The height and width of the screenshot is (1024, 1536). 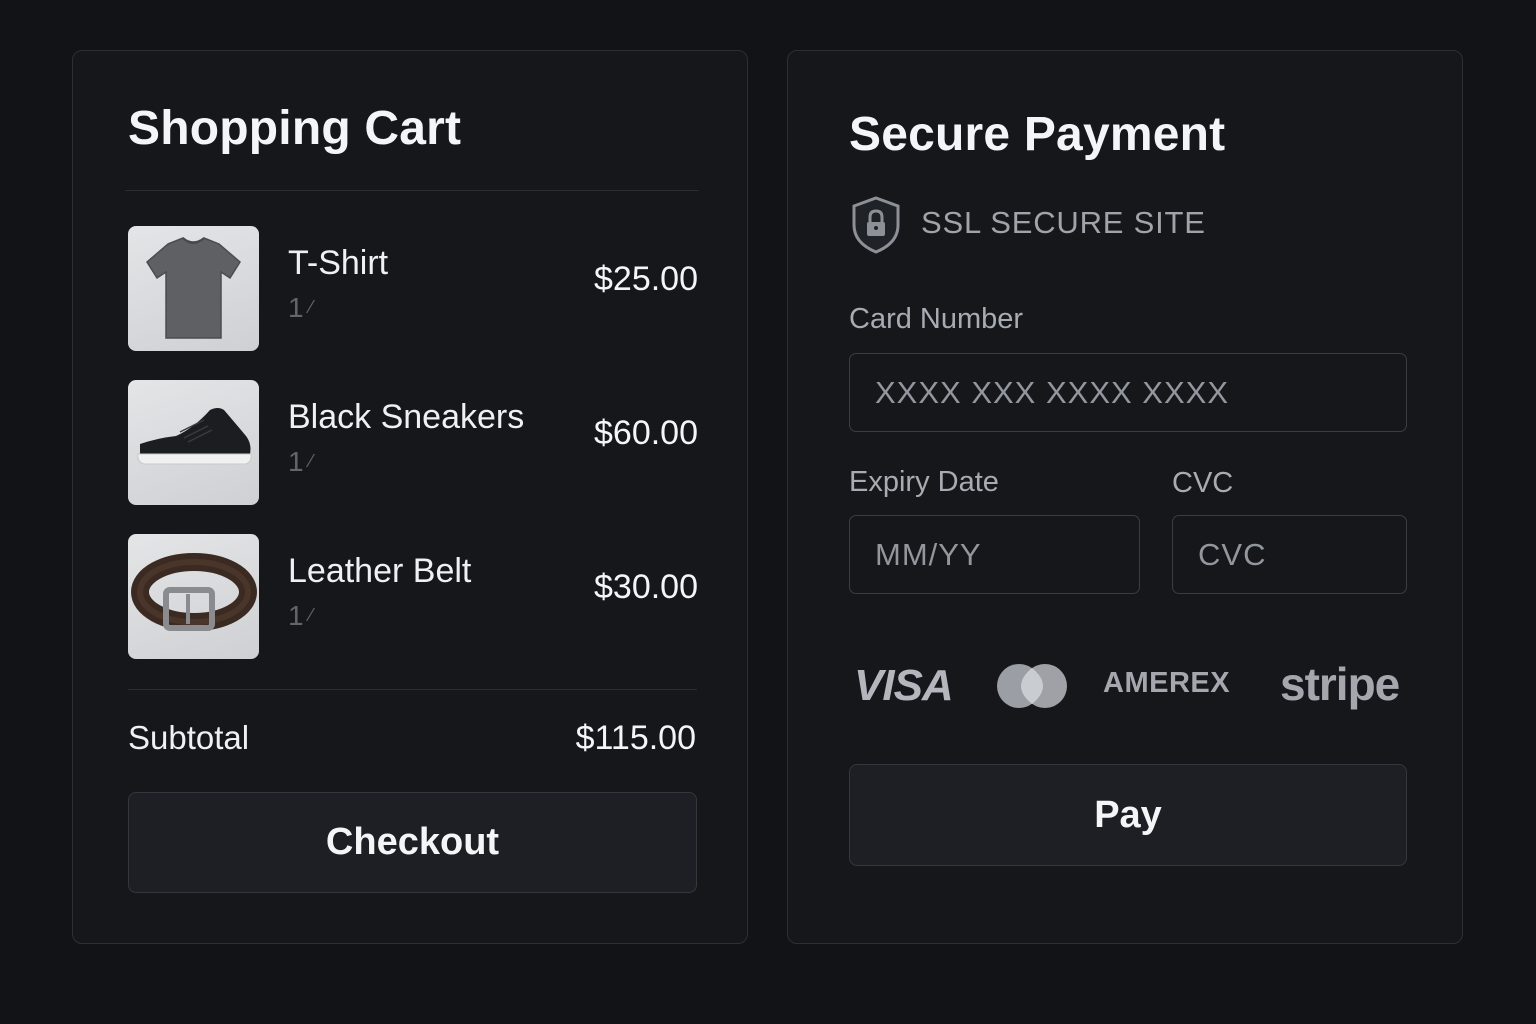 I want to click on subtotal-label: Subtotal, so click(x=189, y=737).